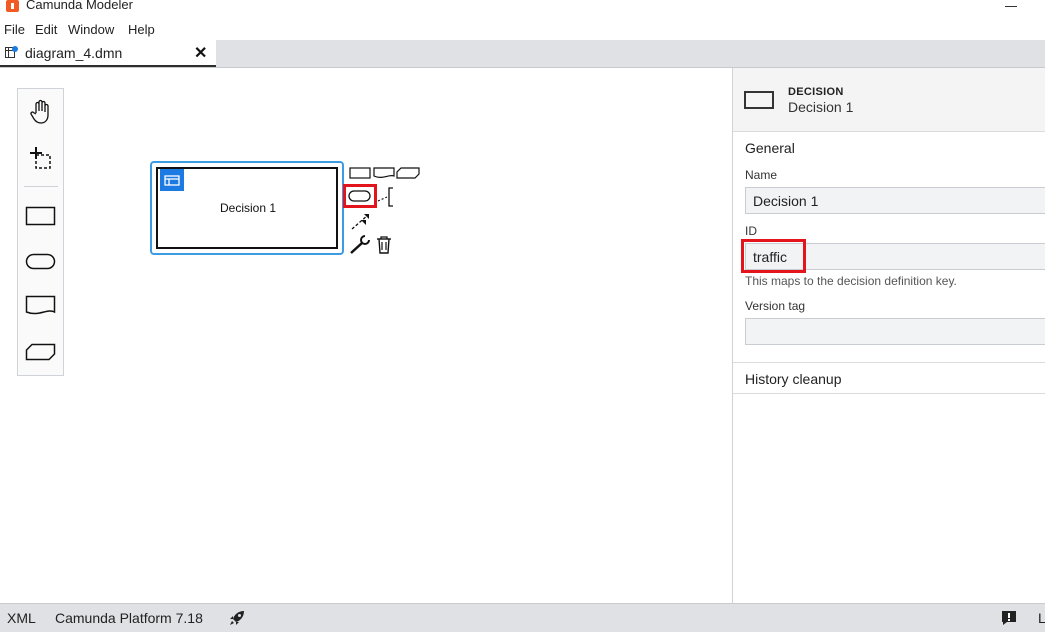 This screenshot has height=632, width=1045. What do you see at coordinates (408, 173) in the screenshot?
I see `append-bkm-icon` at bounding box center [408, 173].